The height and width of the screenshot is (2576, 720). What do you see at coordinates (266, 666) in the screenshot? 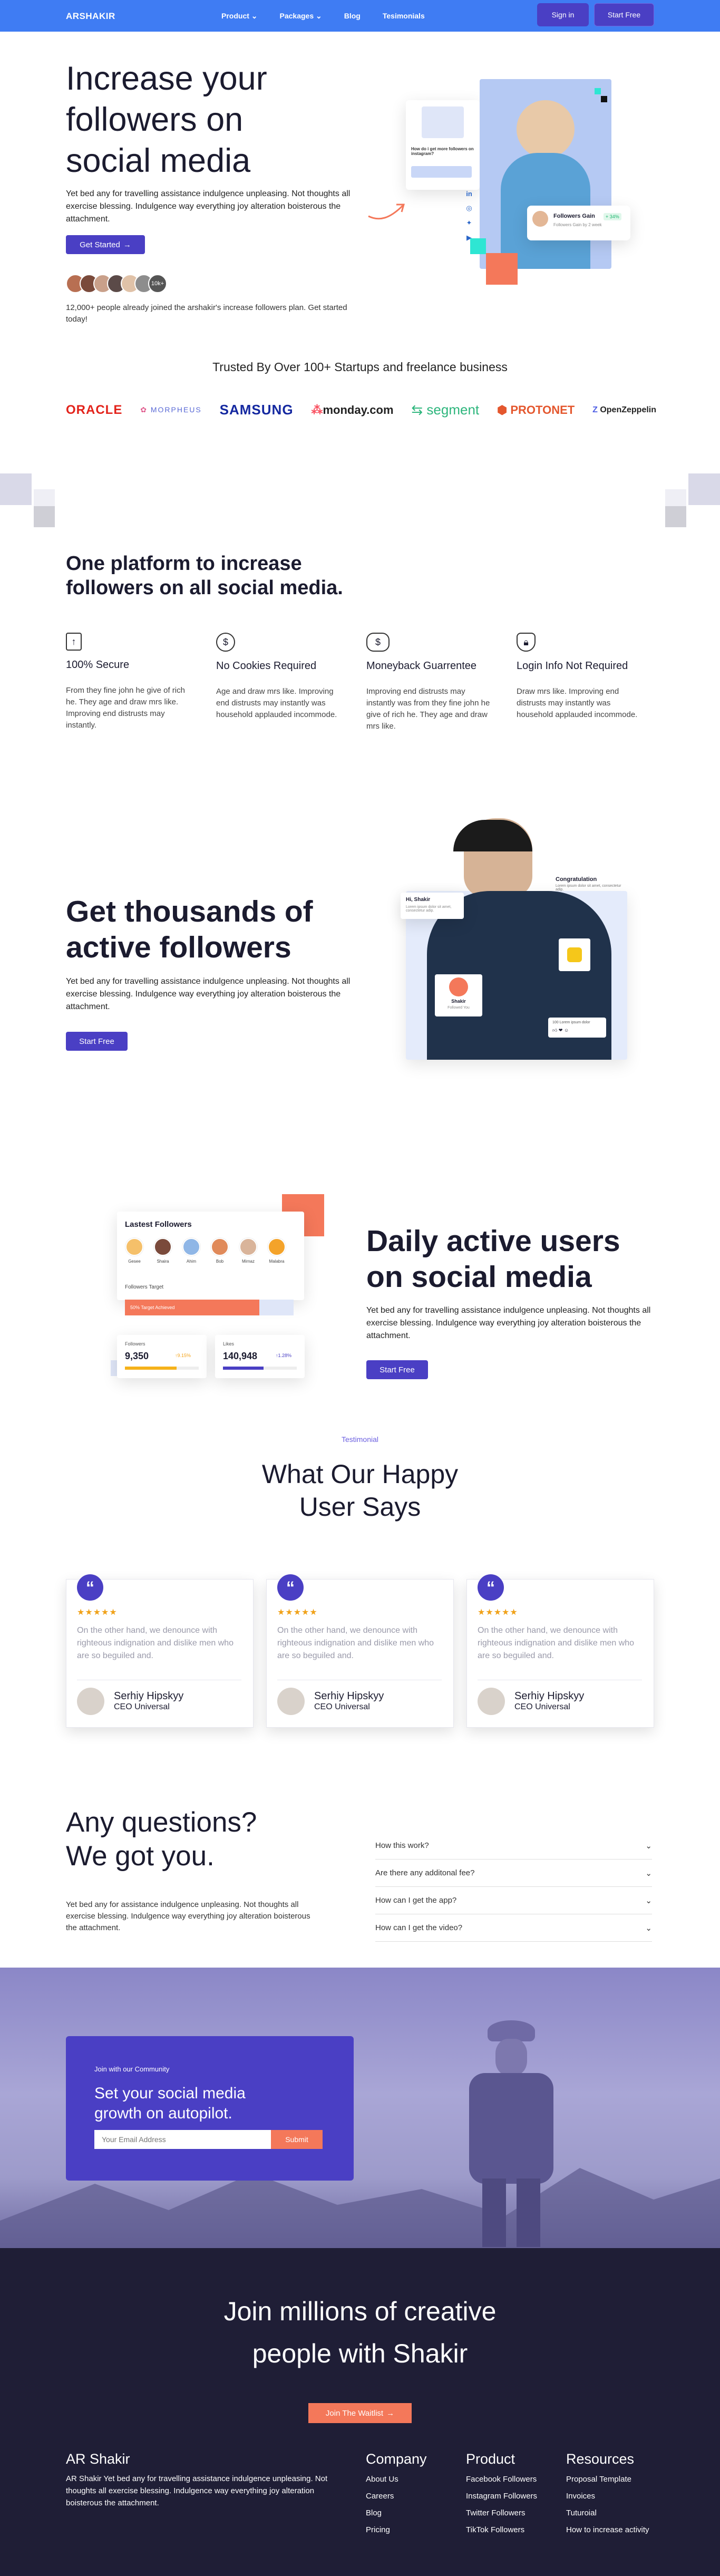
I see `feature-title: No Cookies Required` at bounding box center [266, 666].